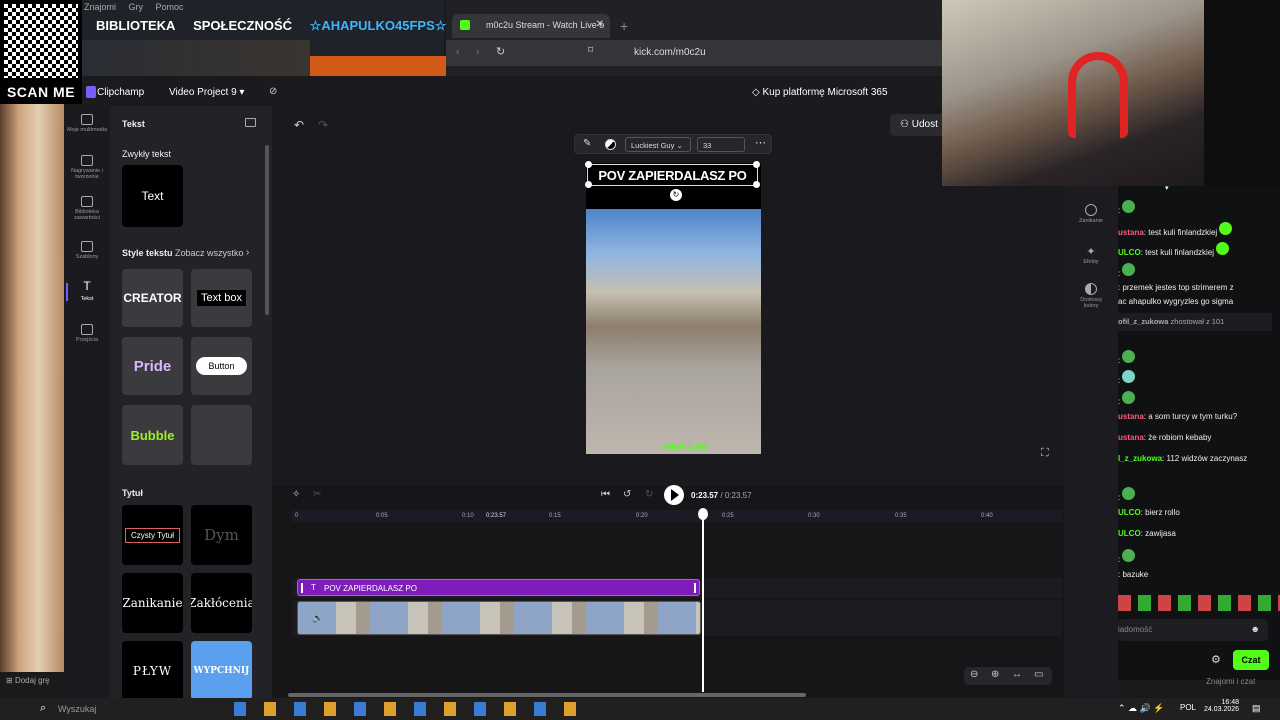 This screenshot has height=720, width=1280. What do you see at coordinates (250, 122) in the screenshot?
I see `collapse-panel-icon` at bounding box center [250, 122].